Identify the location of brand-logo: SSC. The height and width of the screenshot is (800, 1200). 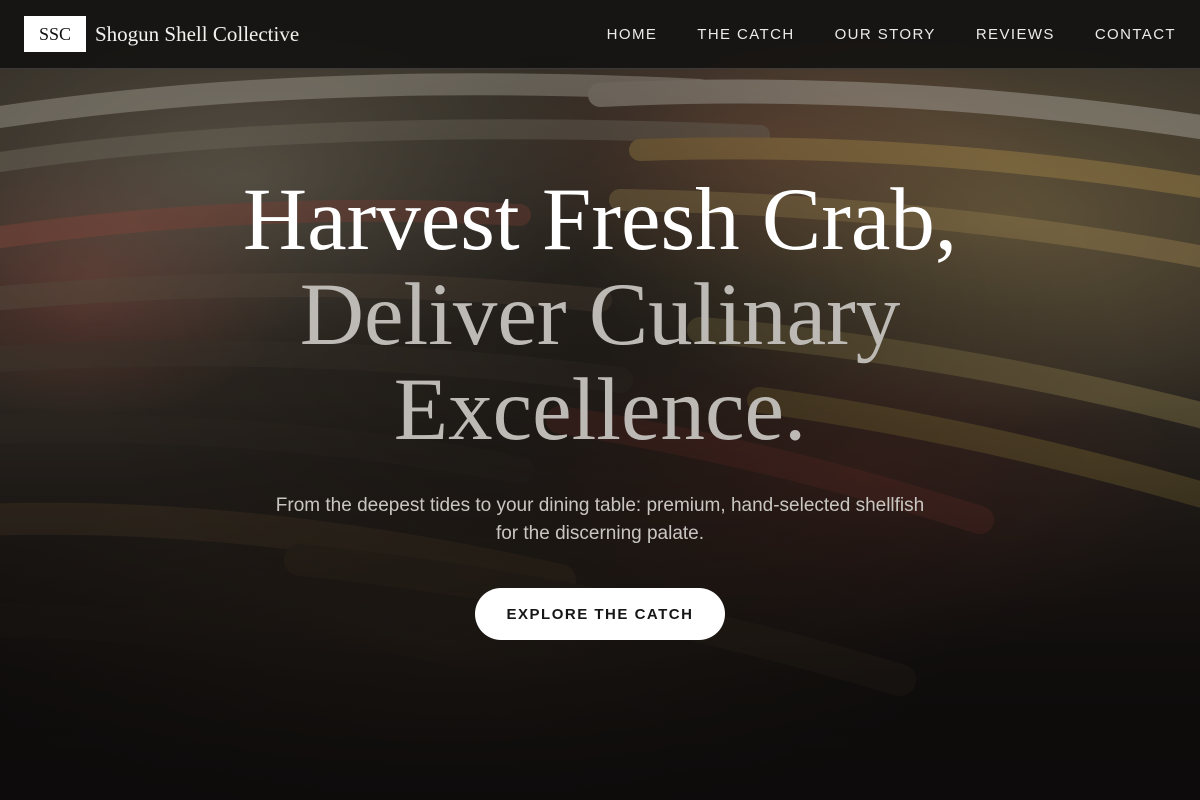
(55, 34).